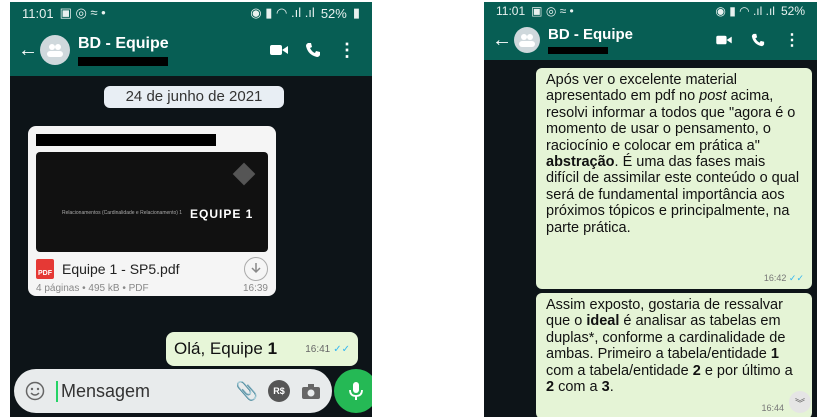 The height and width of the screenshot is (419, 825). Describe the element at coordinates (226, 348) in the screenshot. I see `outgoing-text: Olá, Equipe 1` at that location.